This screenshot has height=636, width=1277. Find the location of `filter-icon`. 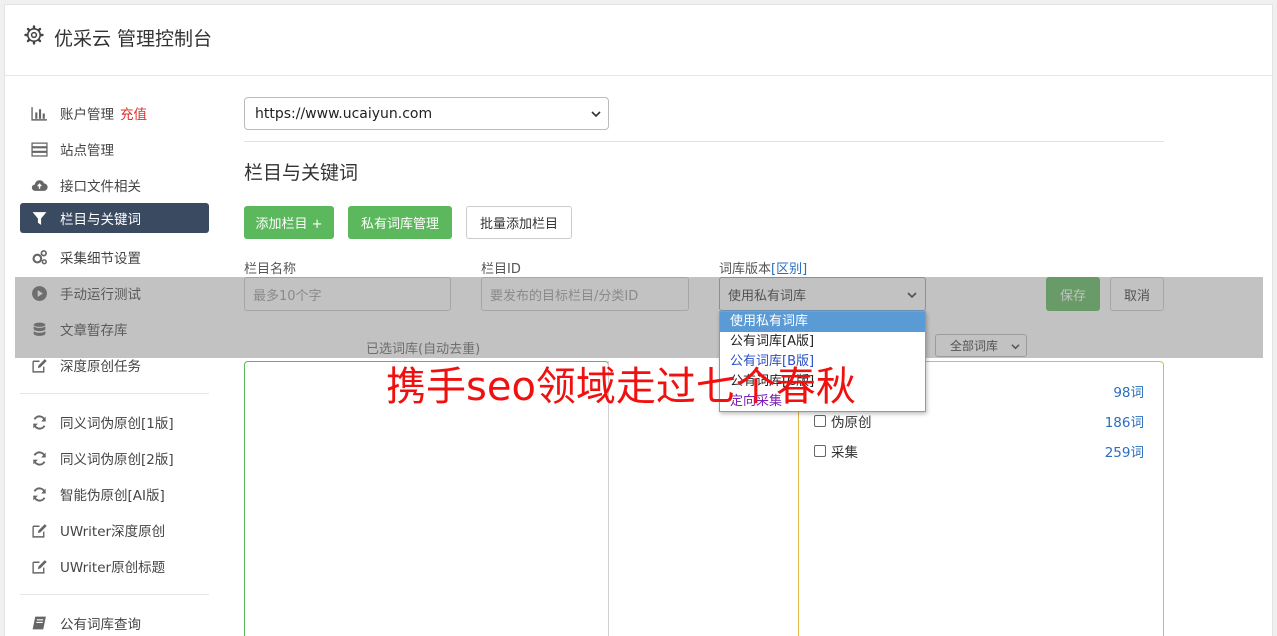

filter-icon is located at coordinates (39, 218).